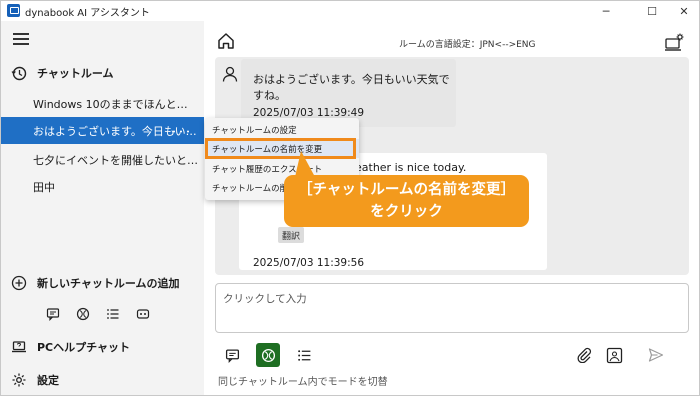 The width and height of the screenshot is (700, 396). What do you see at coordinates (19, 380) in the screenshot?
I see `gear-icon` at bounding box center [19, 380].